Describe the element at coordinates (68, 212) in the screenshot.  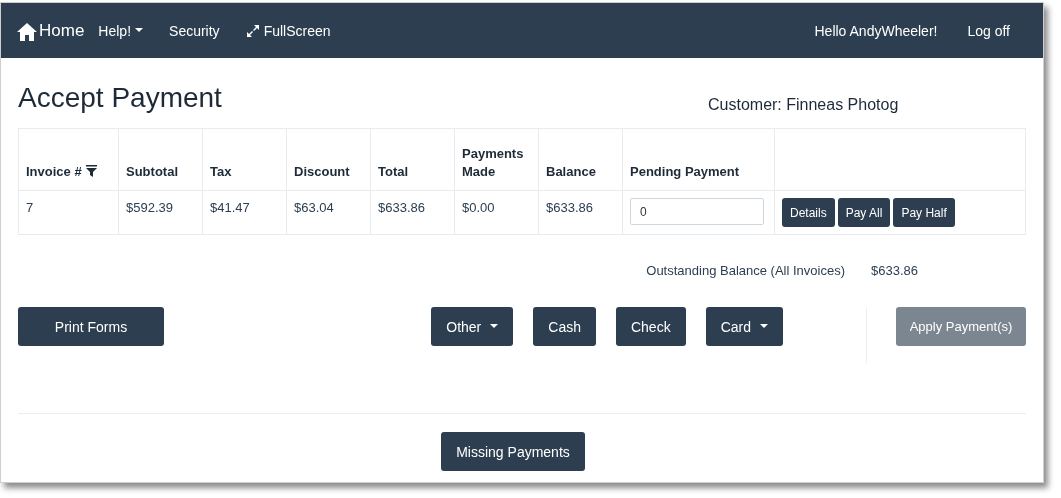
I see `table-cell: 7` at that location.